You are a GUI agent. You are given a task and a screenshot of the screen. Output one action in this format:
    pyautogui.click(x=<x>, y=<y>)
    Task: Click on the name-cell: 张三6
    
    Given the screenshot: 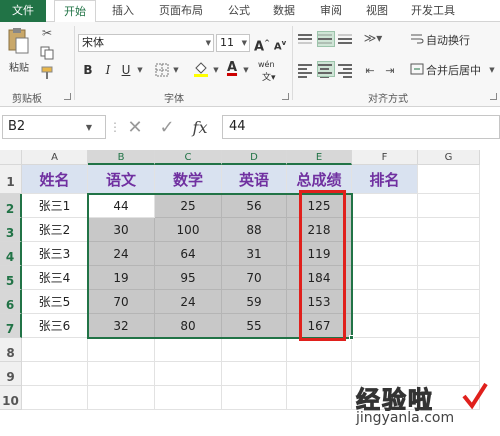 What is the action you would take?
    pyautogui.click(x=55, y=326)
    